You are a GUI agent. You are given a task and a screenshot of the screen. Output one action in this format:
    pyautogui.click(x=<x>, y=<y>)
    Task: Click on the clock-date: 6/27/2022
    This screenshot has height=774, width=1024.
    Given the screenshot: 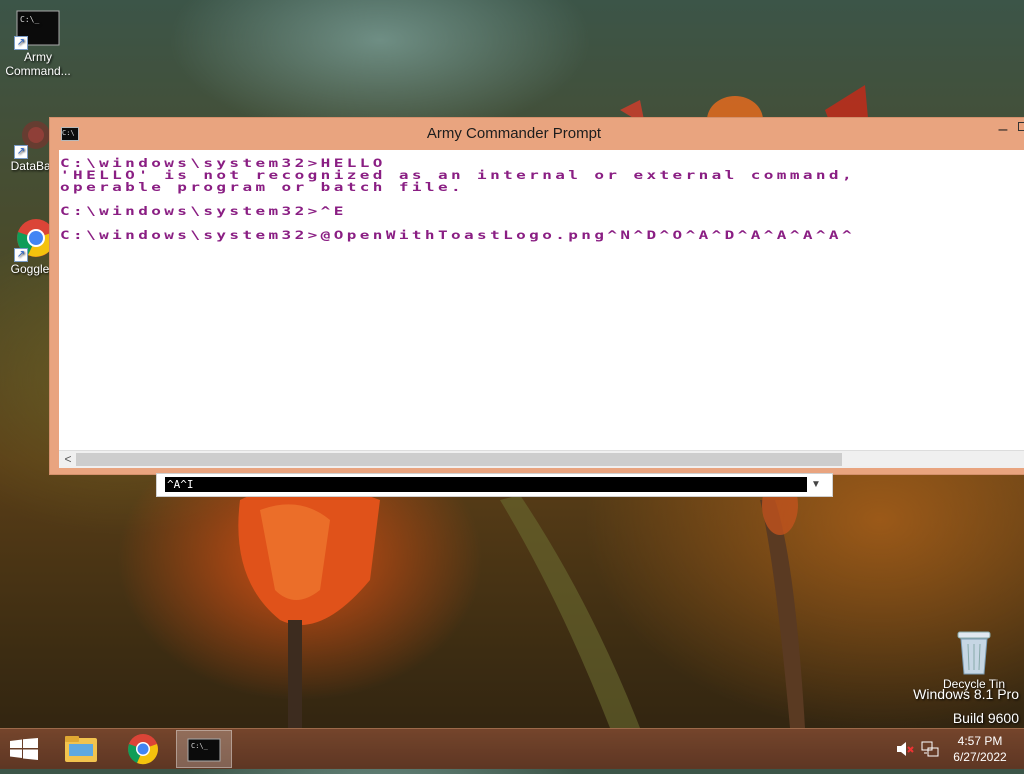 What is the action you would take?
    pyautogui.click(x=980, y=757)
    